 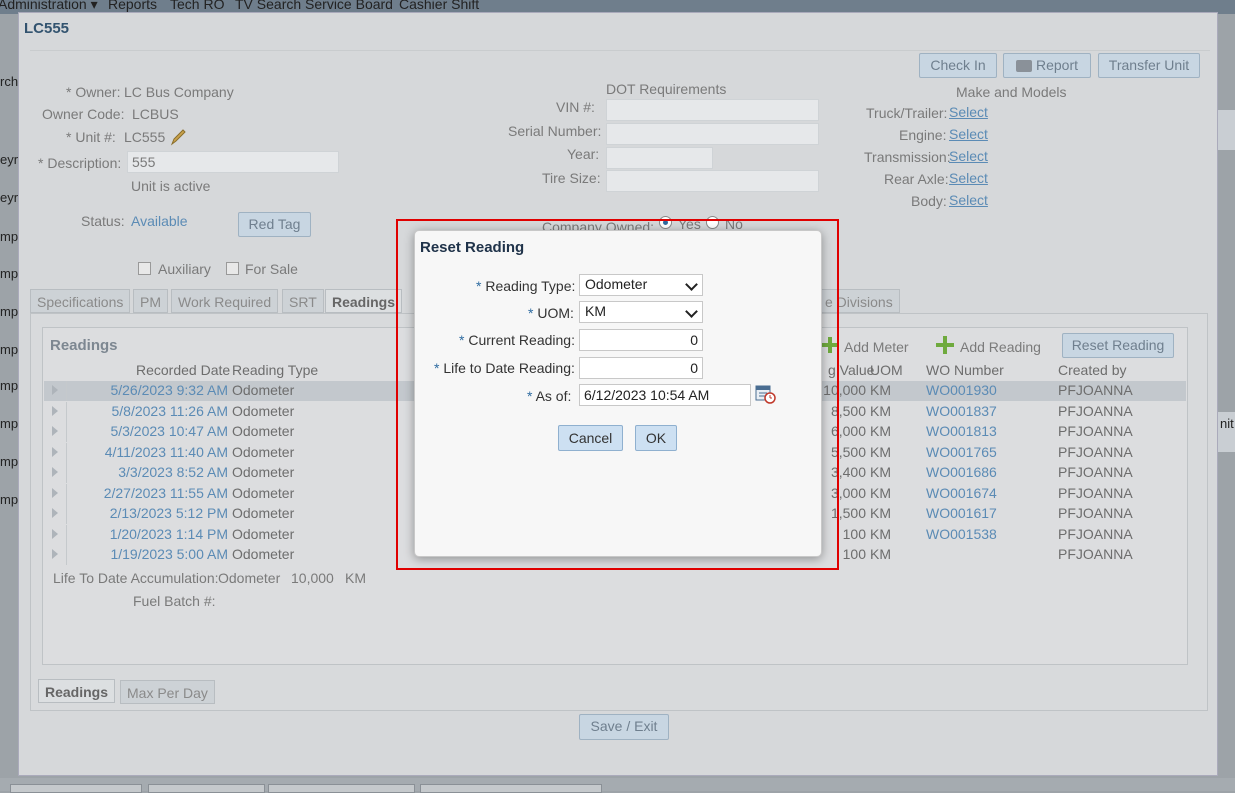 What do you see at coordinates (77, 691) in the screenshot?
I see `tab-readings-bottom: Readings` at bounding box center [77, 691].